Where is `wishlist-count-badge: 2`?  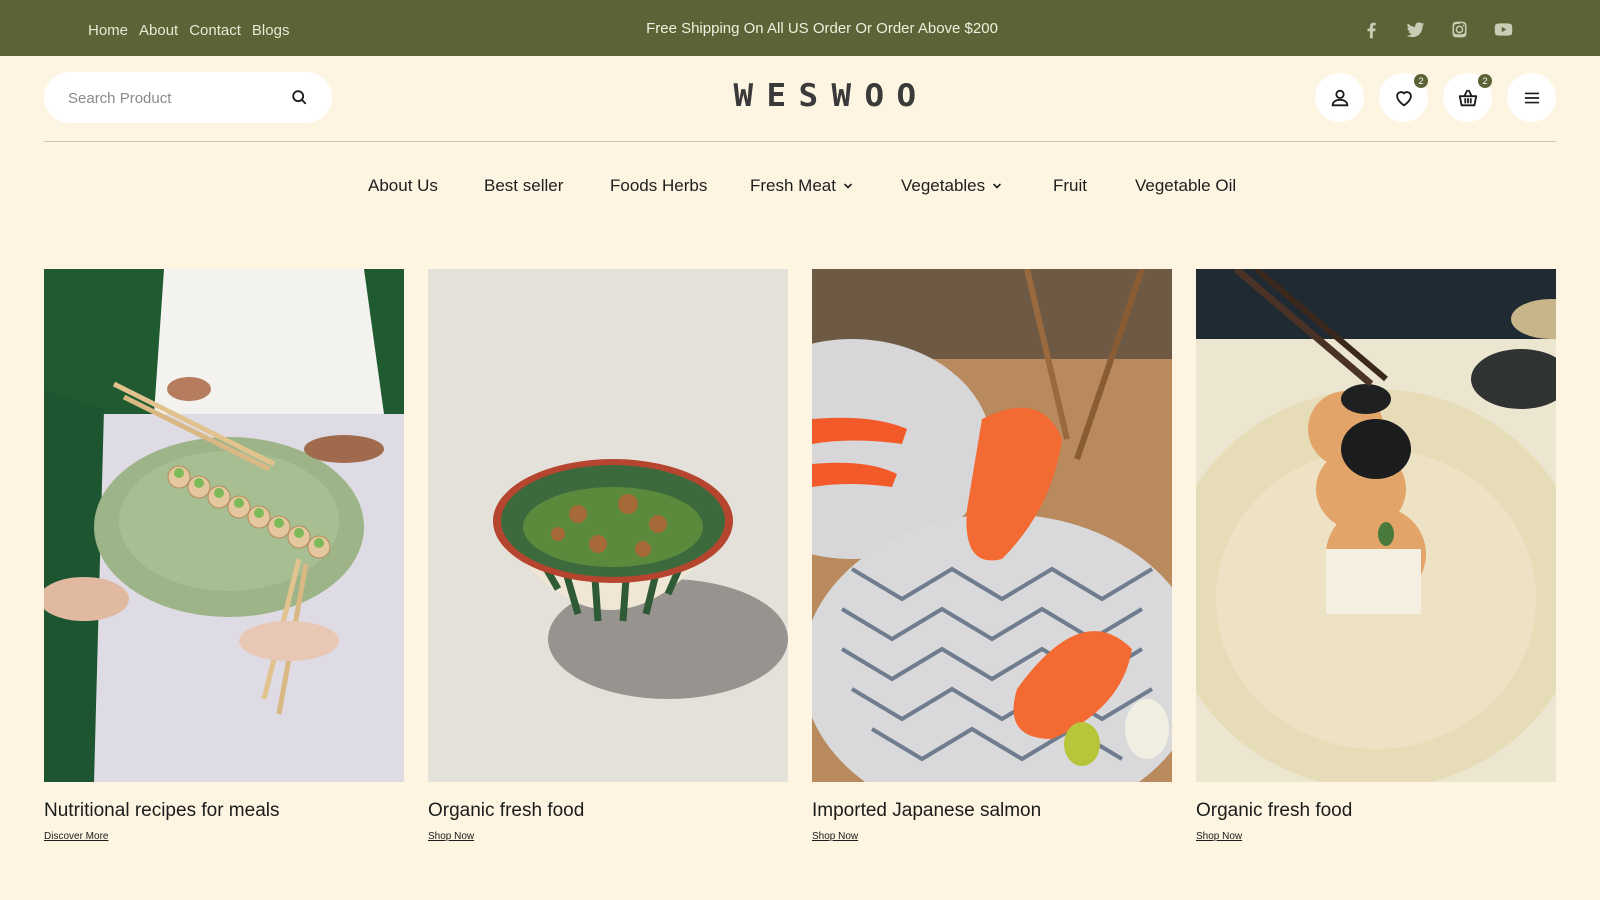 wishlist-count-badge: 2 is located at coordinates (1421, 81).